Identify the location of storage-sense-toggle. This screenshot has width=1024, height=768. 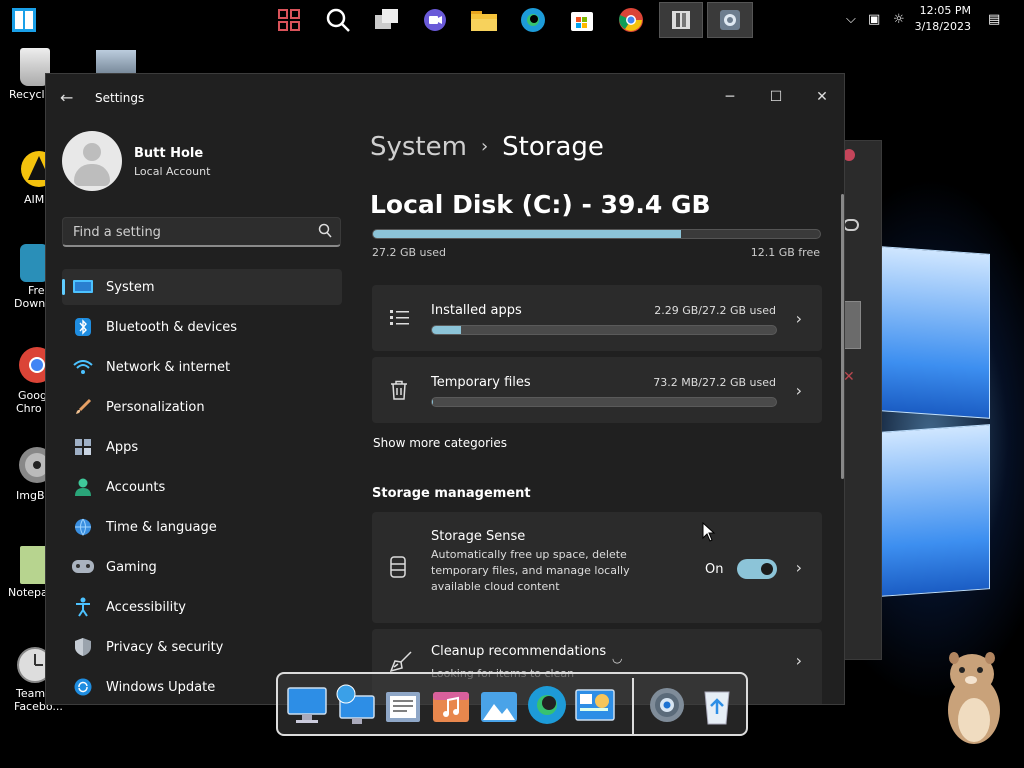
(757, 569).